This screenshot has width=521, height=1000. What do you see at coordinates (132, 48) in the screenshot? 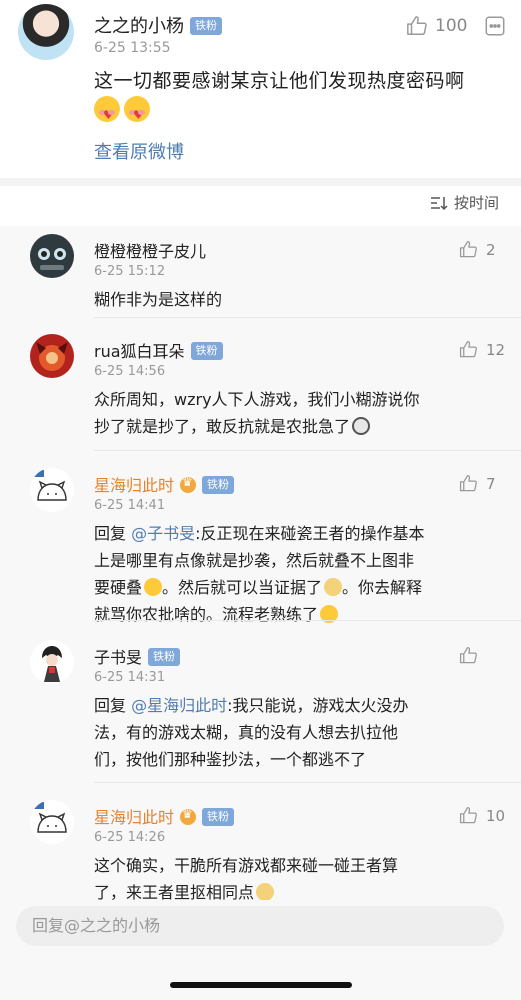
I see `post-time: 6-25 13:55` at bounding box center [132, 48].